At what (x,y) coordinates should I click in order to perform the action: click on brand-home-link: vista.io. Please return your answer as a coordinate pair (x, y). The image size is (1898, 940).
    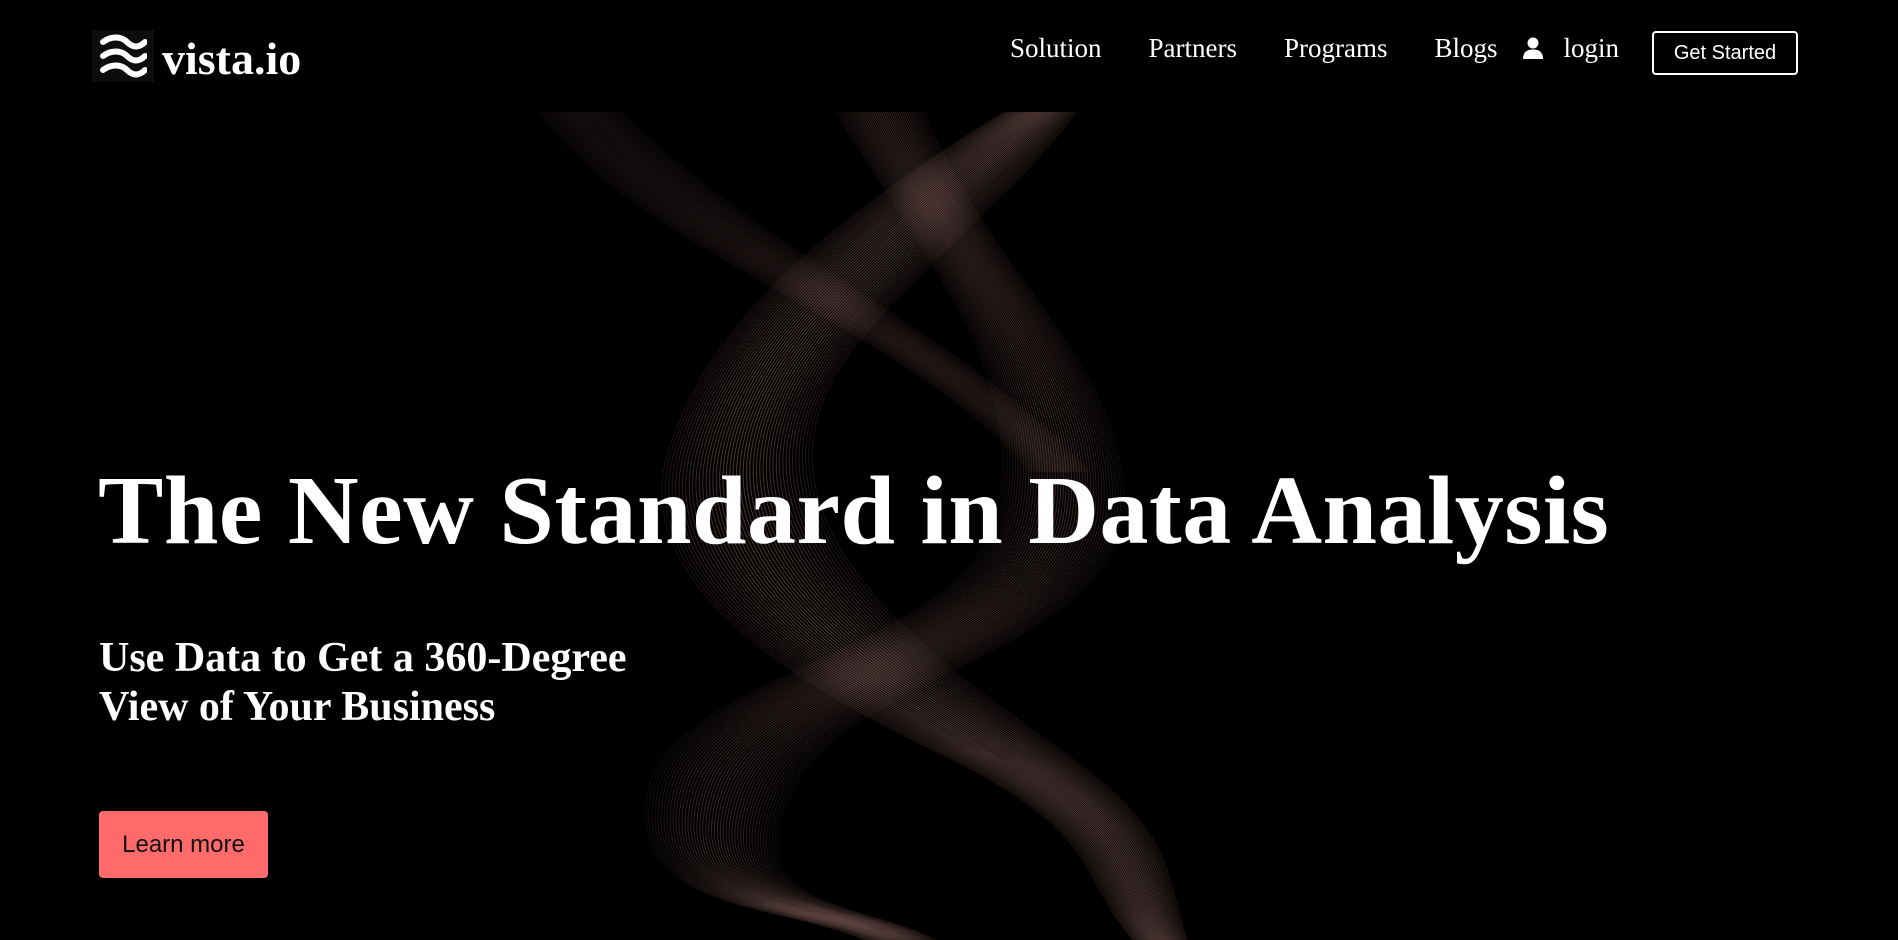
    Looking at the image, I should click on (196, 56).